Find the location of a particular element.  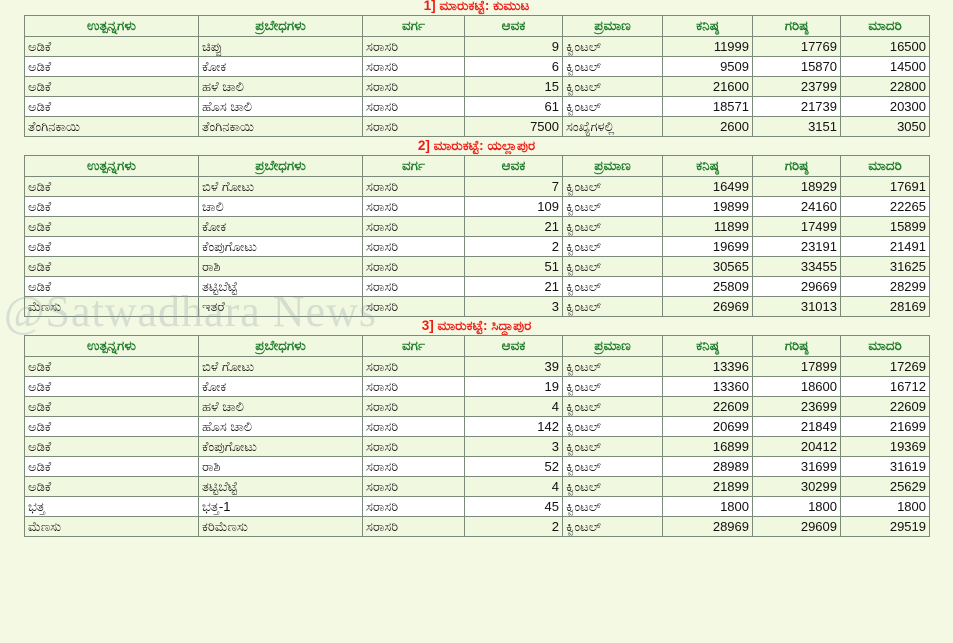

arrival-cell: 51 is located at coordinates (513, 266).